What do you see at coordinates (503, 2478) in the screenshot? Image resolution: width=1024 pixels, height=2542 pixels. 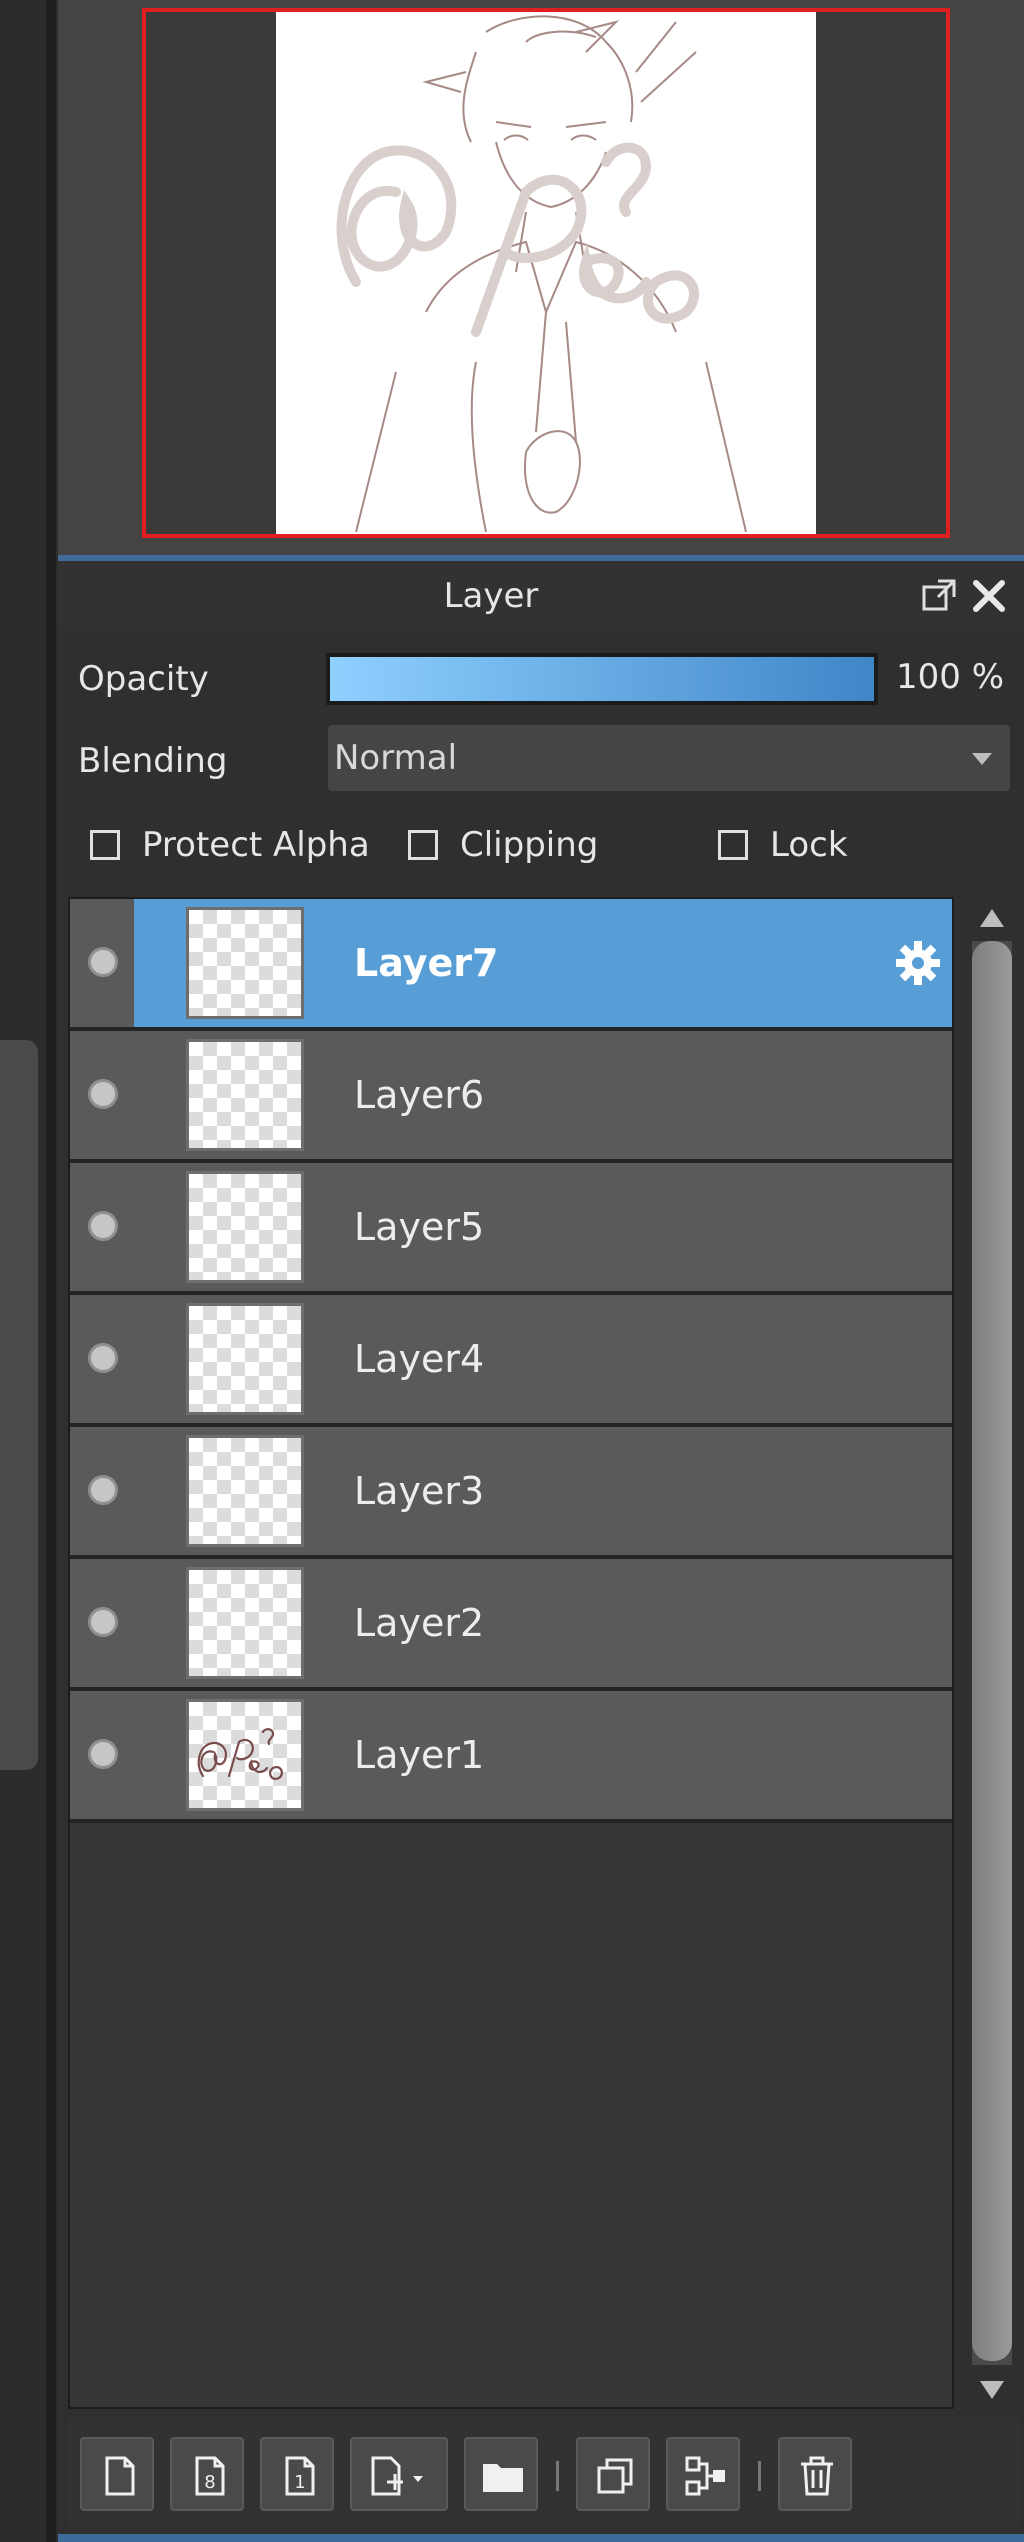 I see `new-folder-icon` at bounding box center [503, 2478].